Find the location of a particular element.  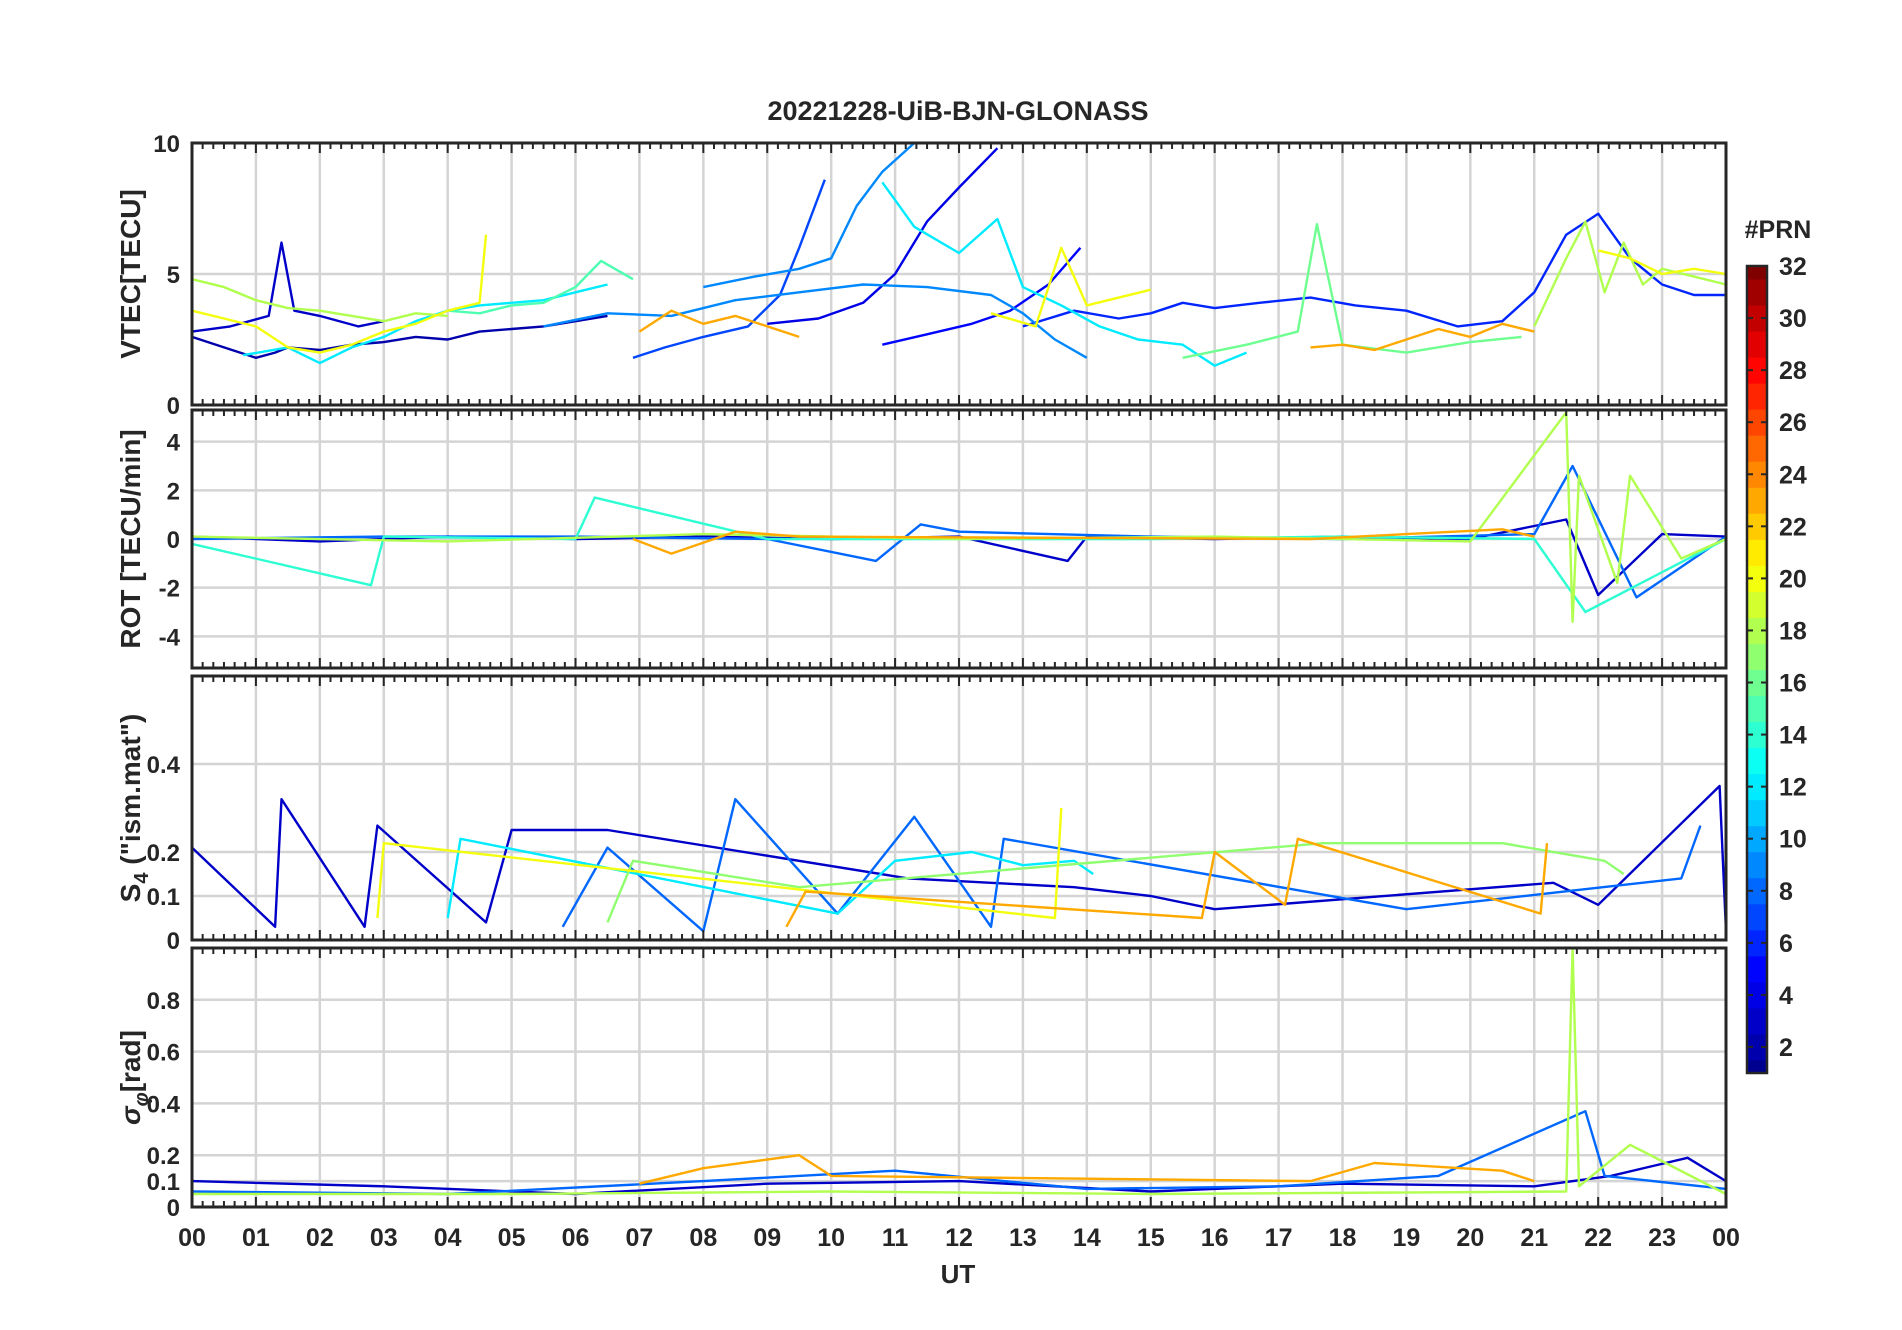

x-tick-label: 21 is located at coordinates (1534, 1238).